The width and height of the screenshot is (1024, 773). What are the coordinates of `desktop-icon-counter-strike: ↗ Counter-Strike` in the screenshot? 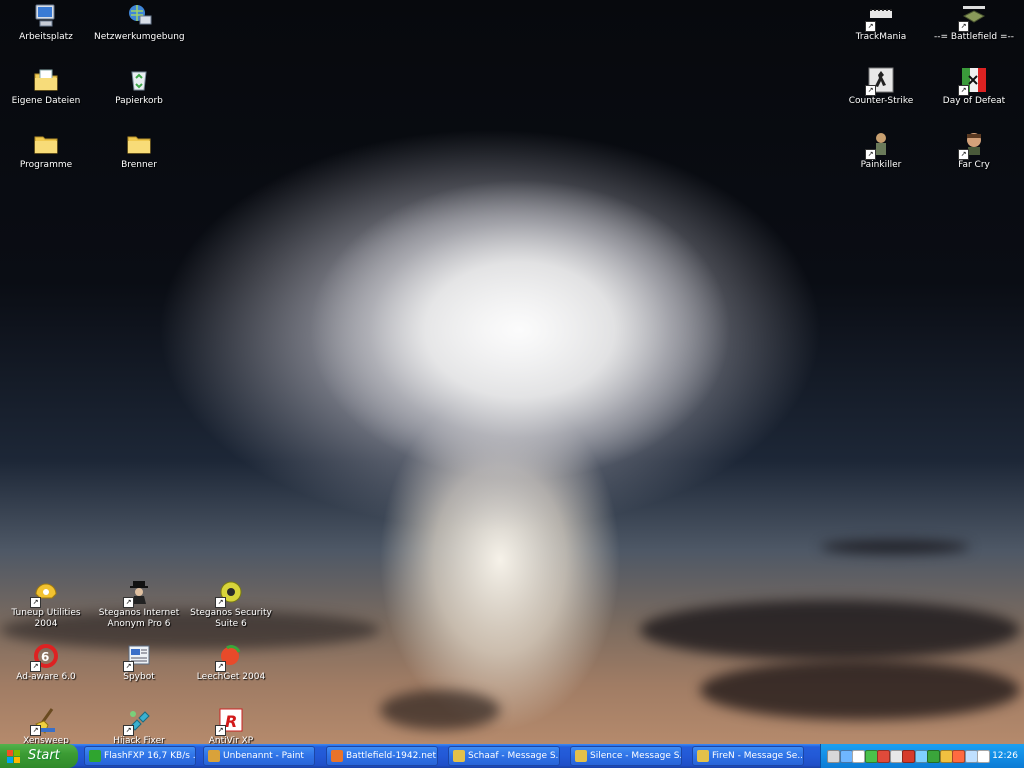 It's located at (881, 86).